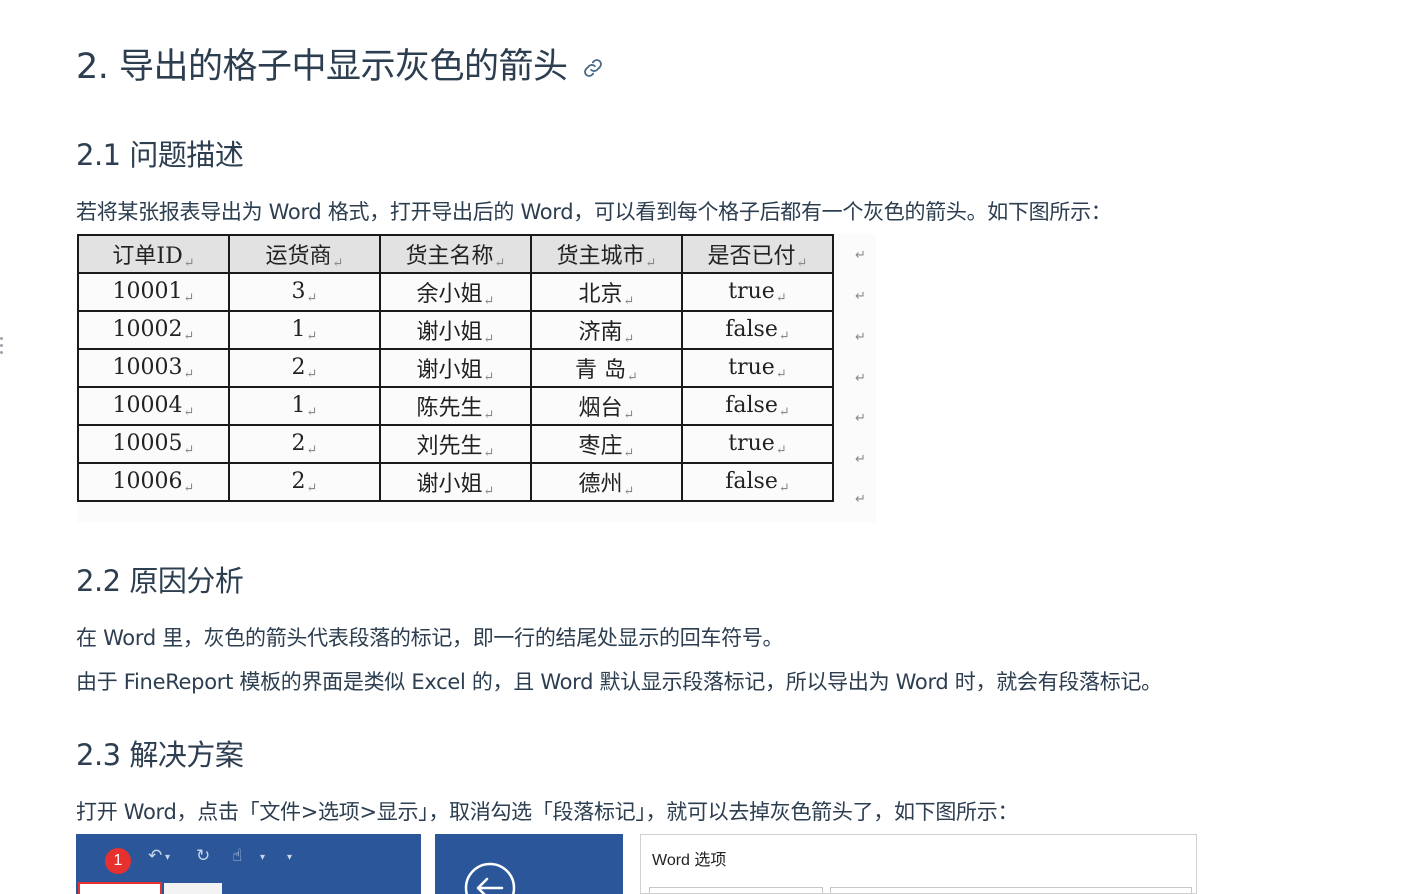 Image resolution: width=1420 pixels, height=894 pixels. I want to click on table-cell: 余小姐↵, so click(455, 292).